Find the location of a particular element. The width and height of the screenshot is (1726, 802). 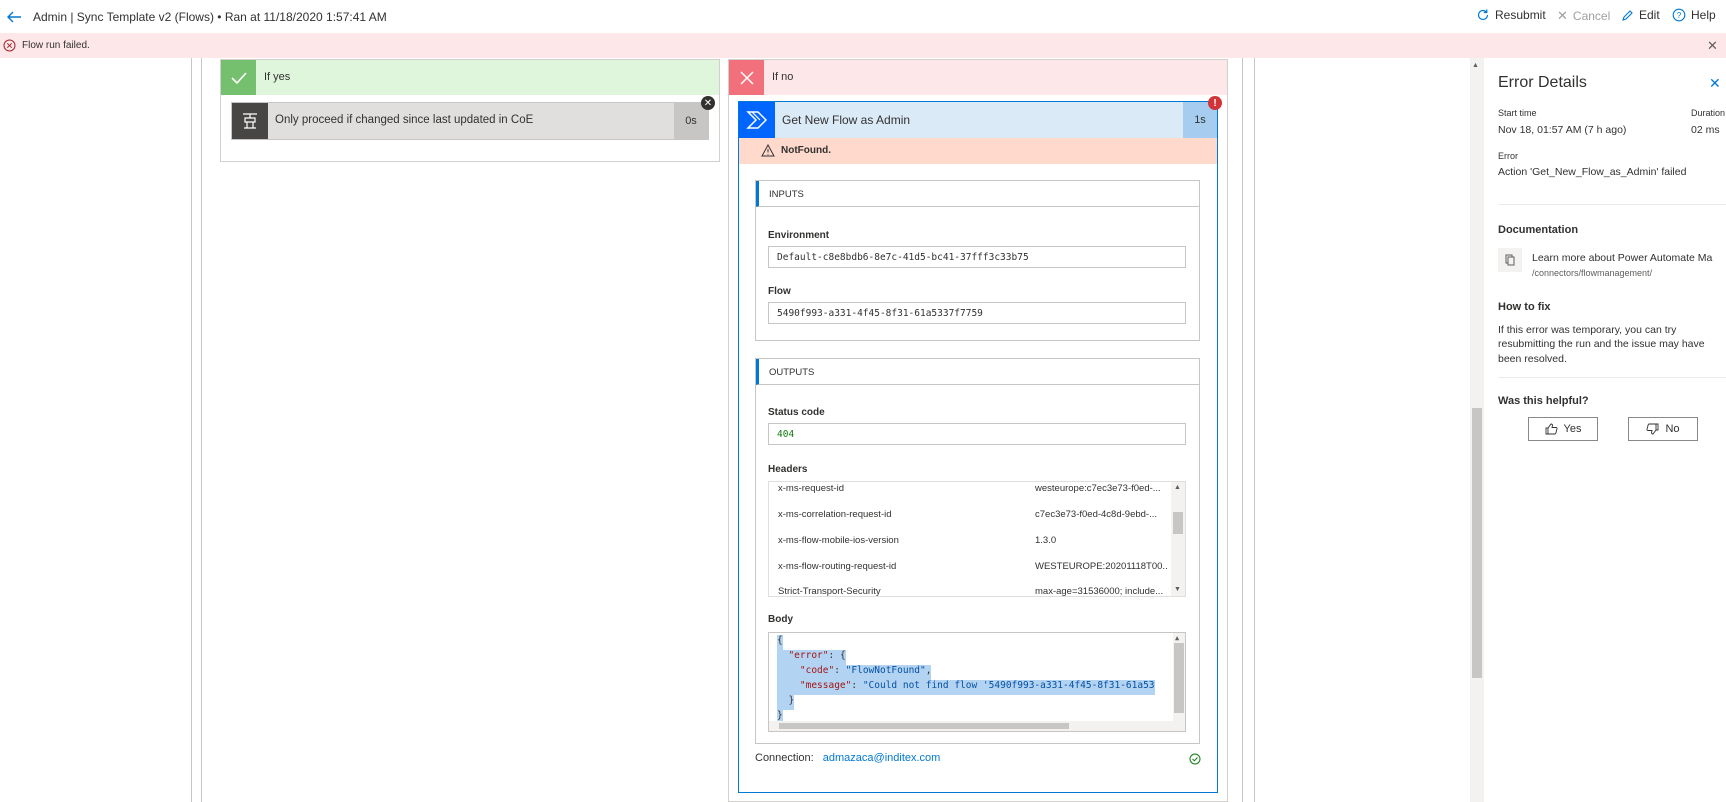

outer-branch-border-right is located at coordinates (1254, 430).